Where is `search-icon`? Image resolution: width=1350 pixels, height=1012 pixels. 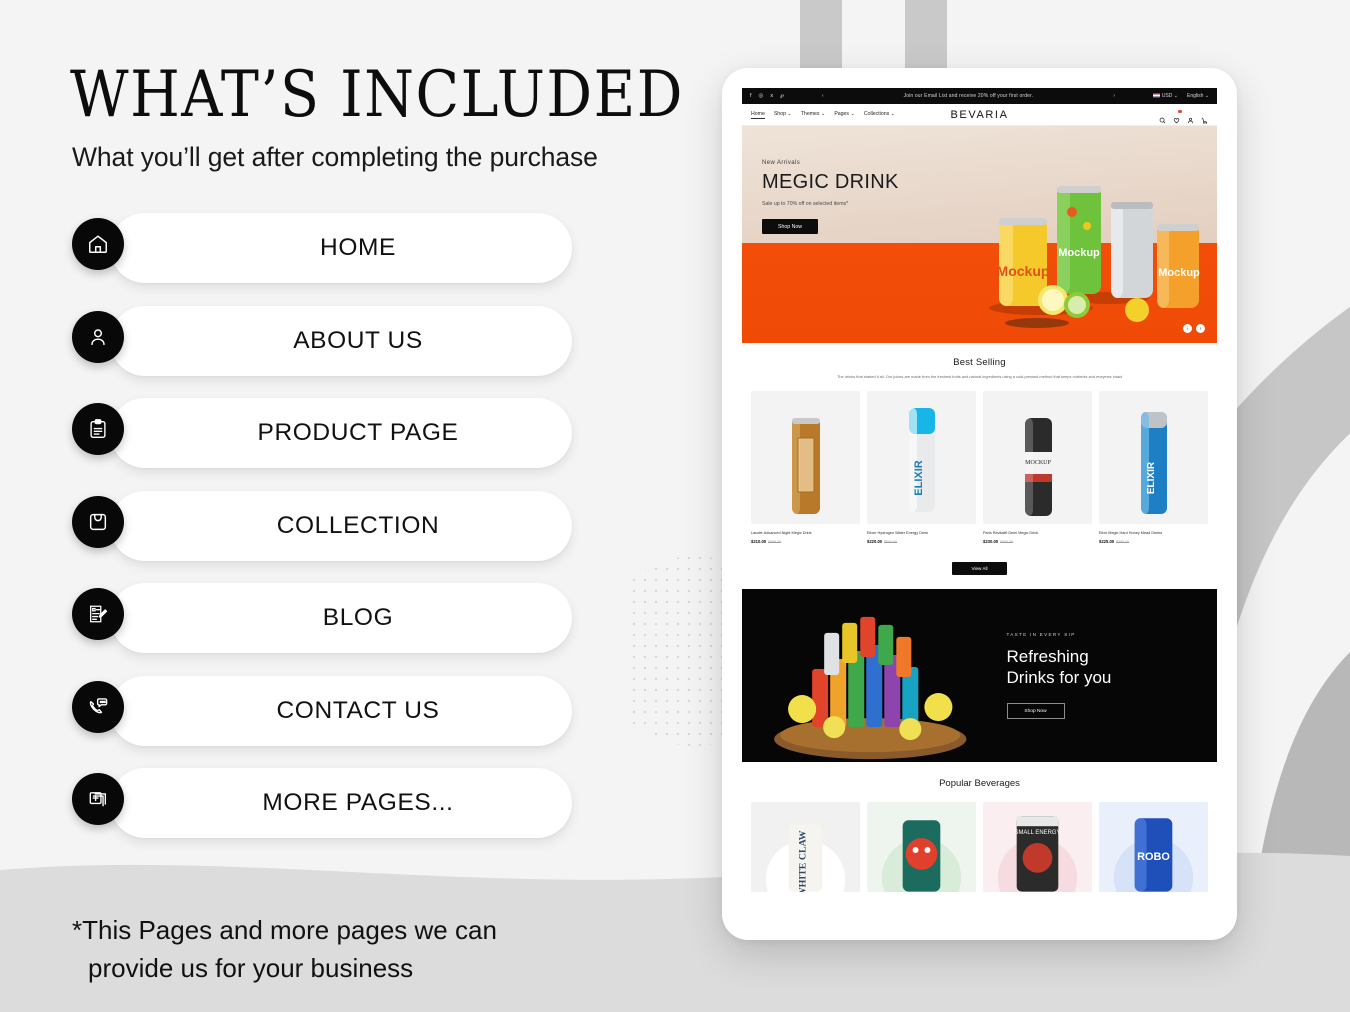
search-icon is located at coordinates (1162, 117).